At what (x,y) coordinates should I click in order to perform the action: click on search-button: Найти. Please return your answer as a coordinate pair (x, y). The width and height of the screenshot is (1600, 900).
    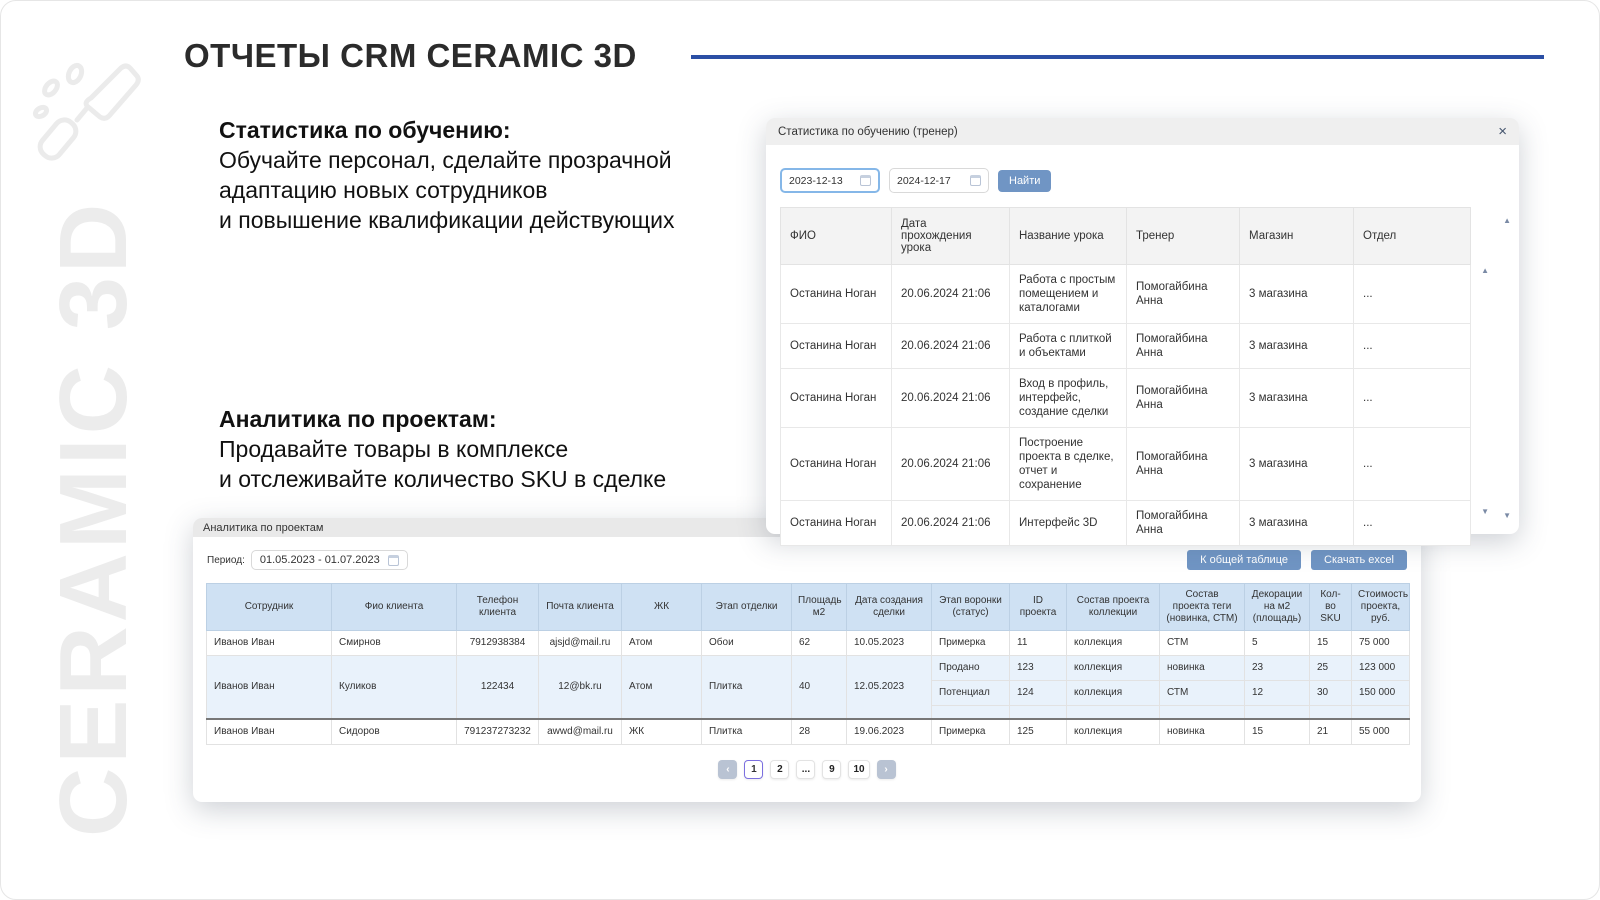
    Looking at the image, I should click on (1025, 180).